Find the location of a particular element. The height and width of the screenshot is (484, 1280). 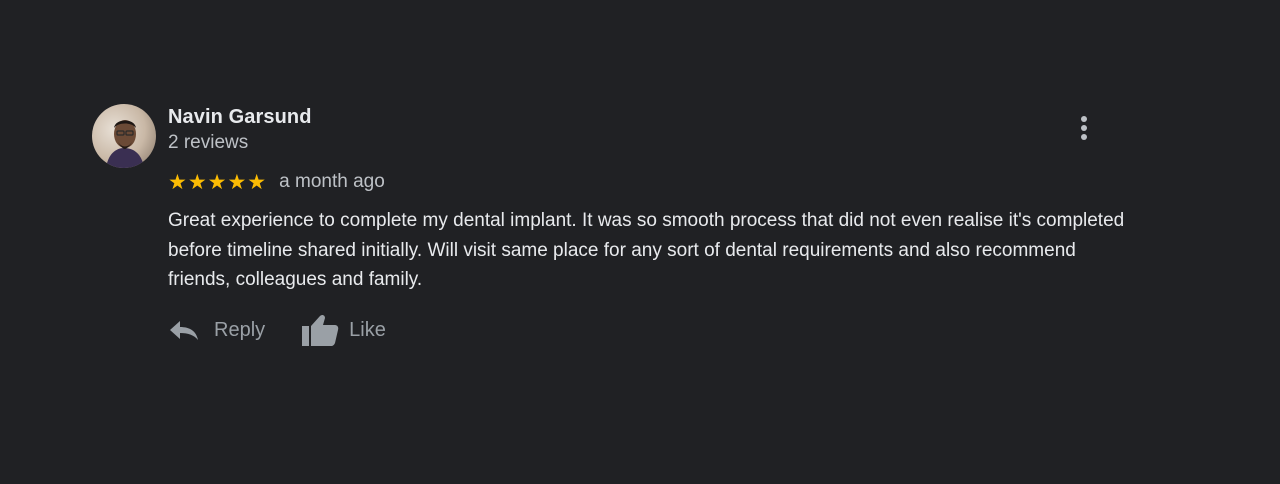

review-actions: Reply Like is located at coordinates (277, 330).